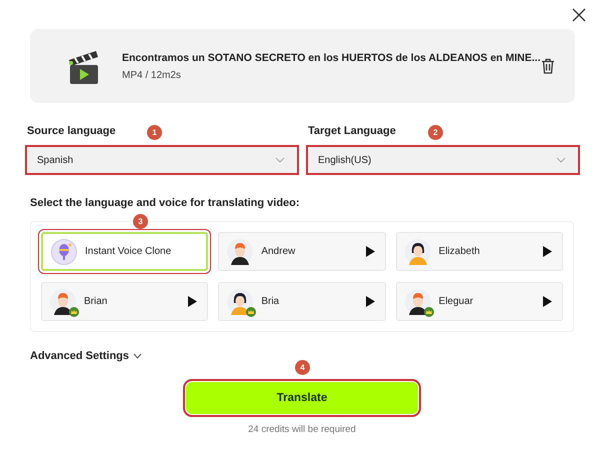 Image resolution: width=604 pixels, height=455 pixels. I want to click on callout-number: 4, so click(302, 367).